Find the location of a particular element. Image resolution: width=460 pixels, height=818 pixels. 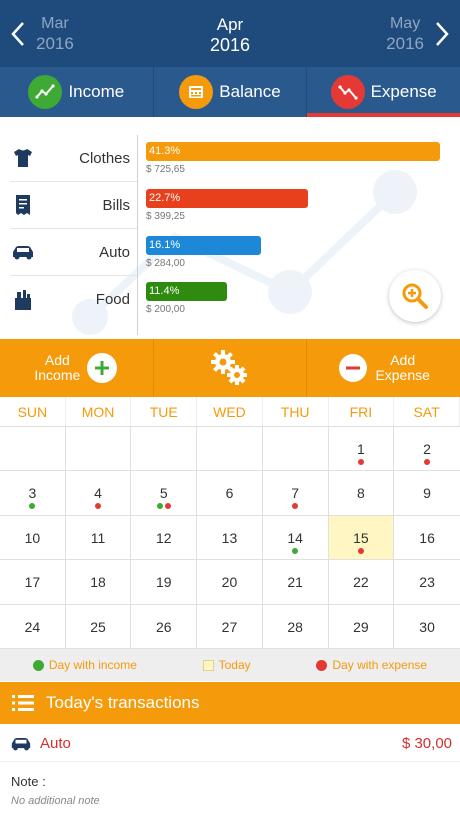

calendar-day: 18 is located at coordinates (99, 582).